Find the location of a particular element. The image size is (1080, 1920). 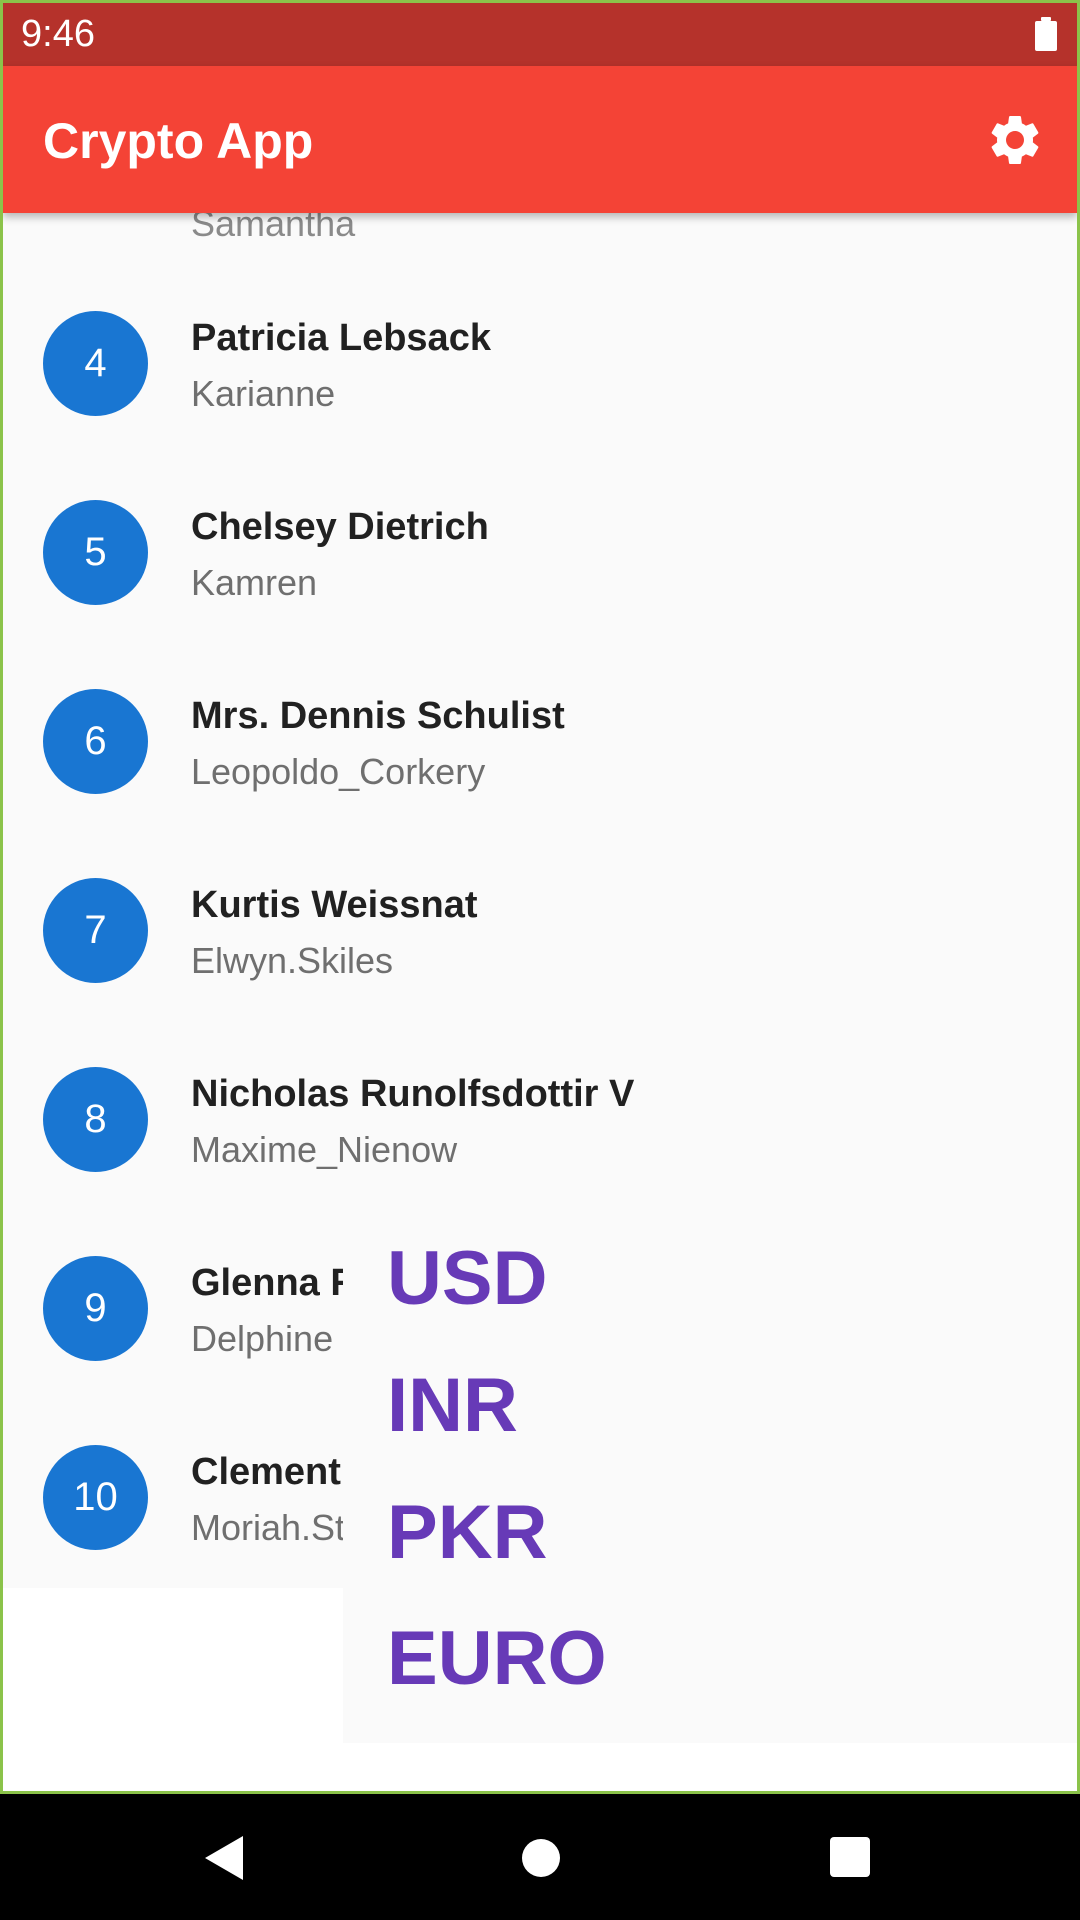

currency-option-euro: EURO is located at coordinates (497, 1658).